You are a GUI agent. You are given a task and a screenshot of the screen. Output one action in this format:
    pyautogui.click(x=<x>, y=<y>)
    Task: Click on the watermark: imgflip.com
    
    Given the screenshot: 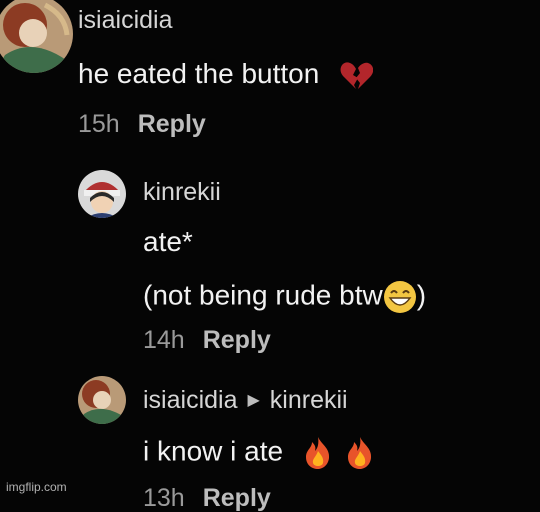 What is the action you would take?
    pyautogui.click(x=36, y=487)
    